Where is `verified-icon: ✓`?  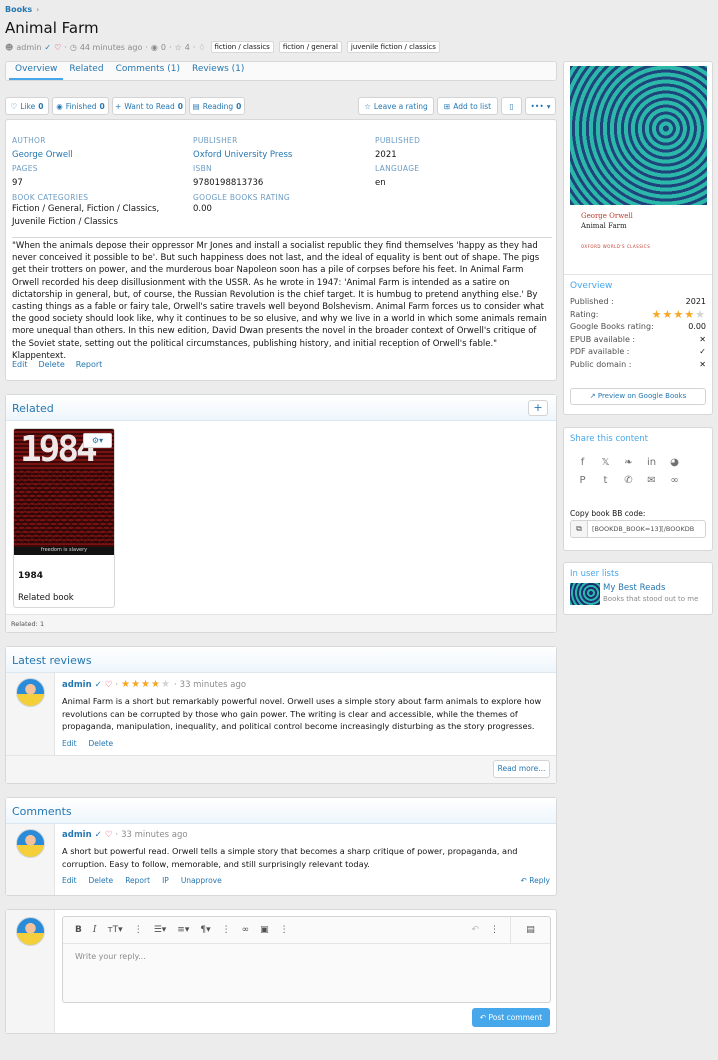
verified-icon: ✓ is located at coordinates (98, 684).